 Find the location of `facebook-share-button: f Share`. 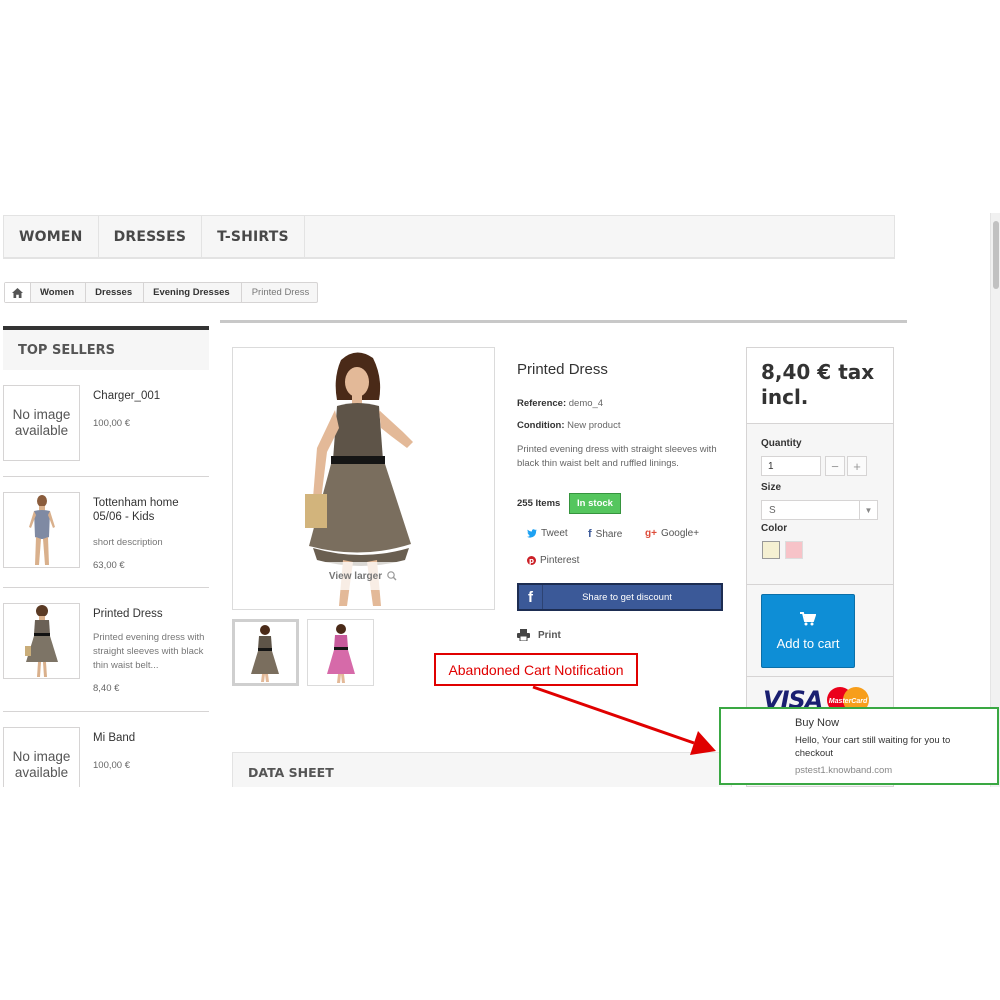

facebook-share-button: f Share is located at coordinates (605, 534).